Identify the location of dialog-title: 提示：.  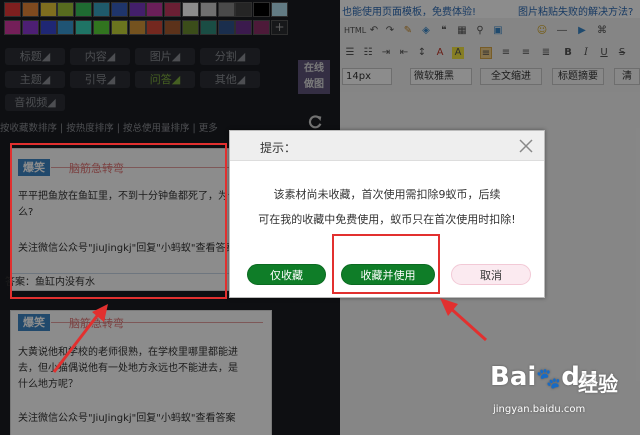
(278, 148).